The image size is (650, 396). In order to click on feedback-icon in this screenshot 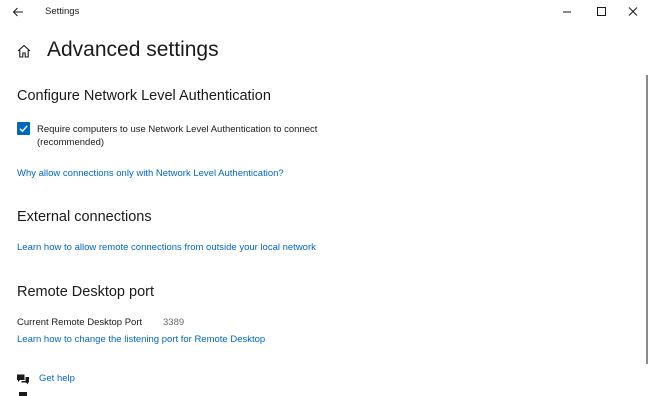, I will do `click(23, 394)`.